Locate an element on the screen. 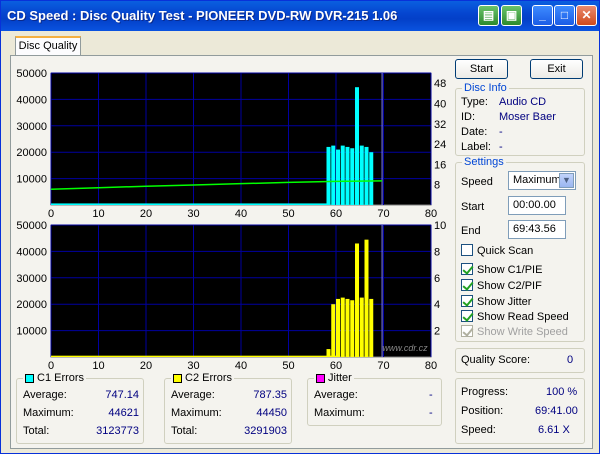 The height and width of the screenshot is (454, 600). c1-maximum-value: 44621 is located at coordinates (123, 413).